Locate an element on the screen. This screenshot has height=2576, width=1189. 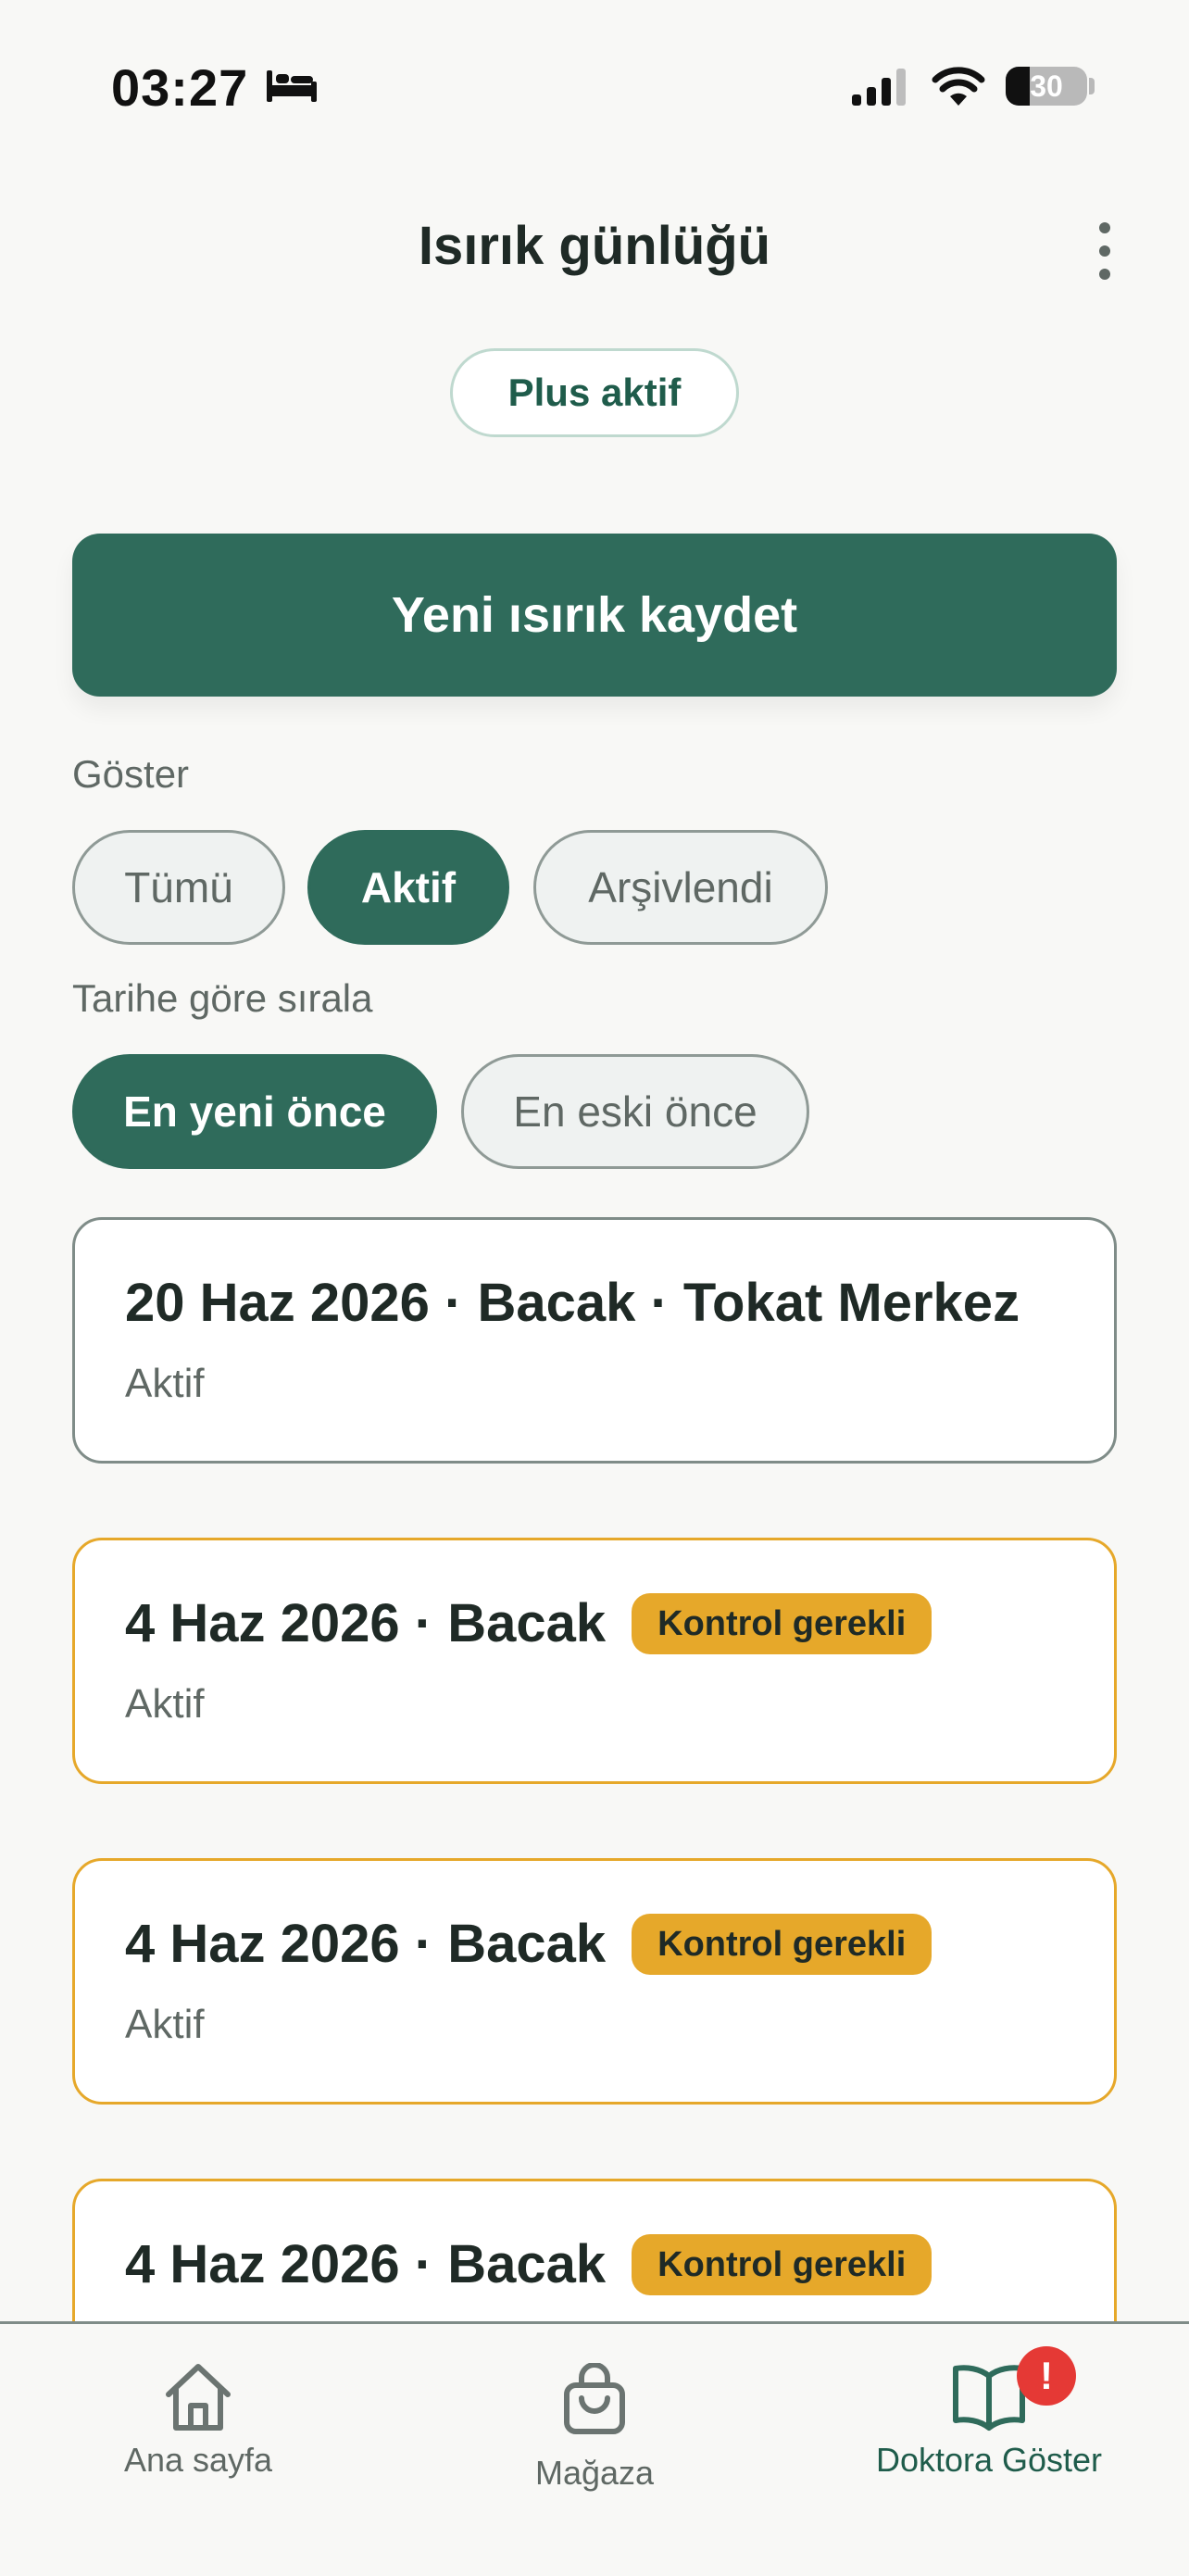
page-title: Isırık günlüğü is located at coordinates (594, 246).